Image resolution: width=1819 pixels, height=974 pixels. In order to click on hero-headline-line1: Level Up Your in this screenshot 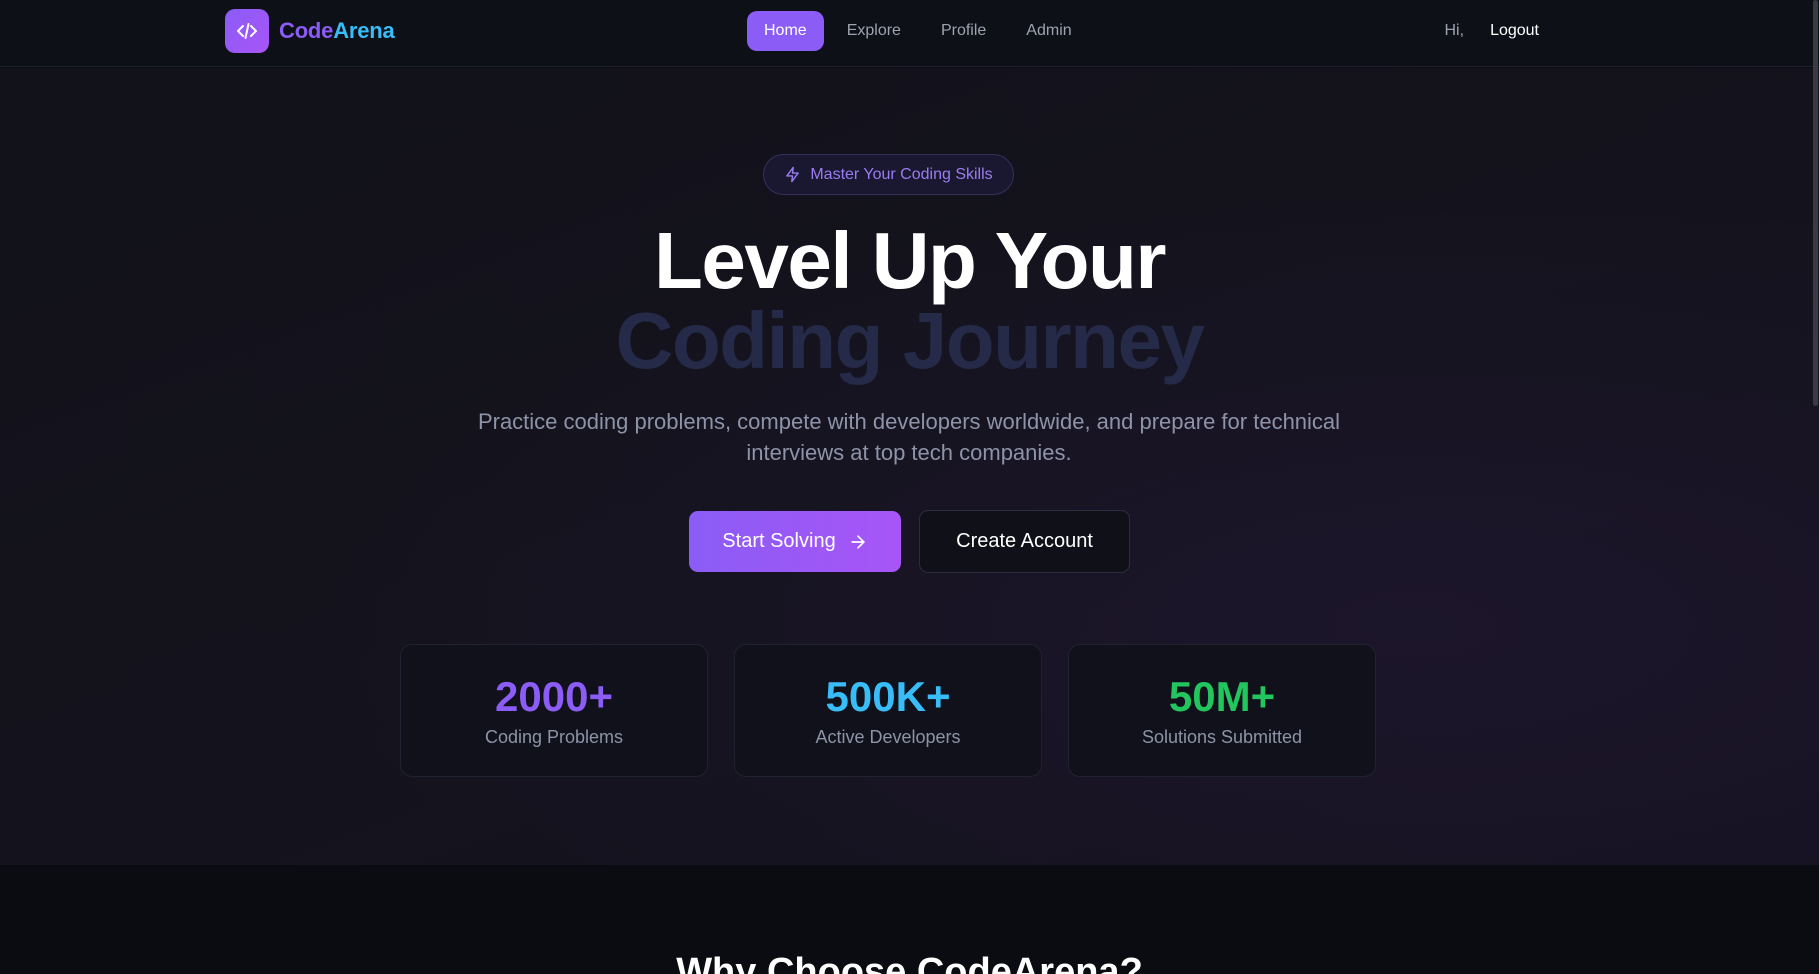, I will do `click(910, 260)`.